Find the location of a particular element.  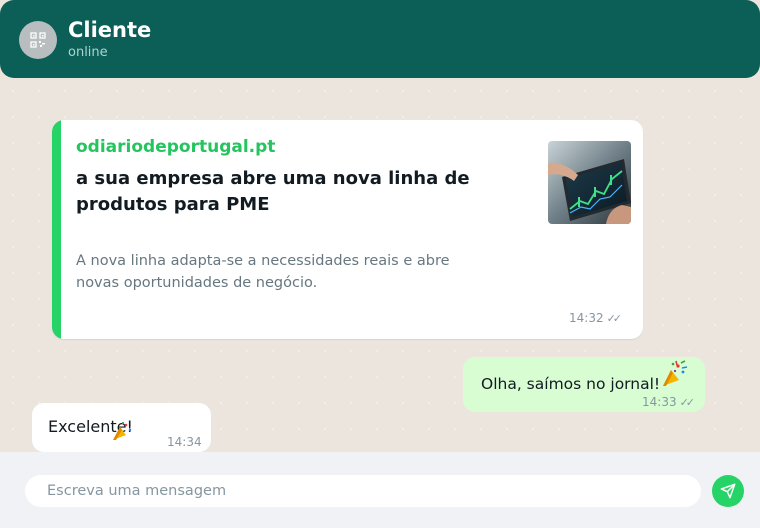

outgoing-message-text: Olha, saímos no jornal! is located at coordinates (571, 384).